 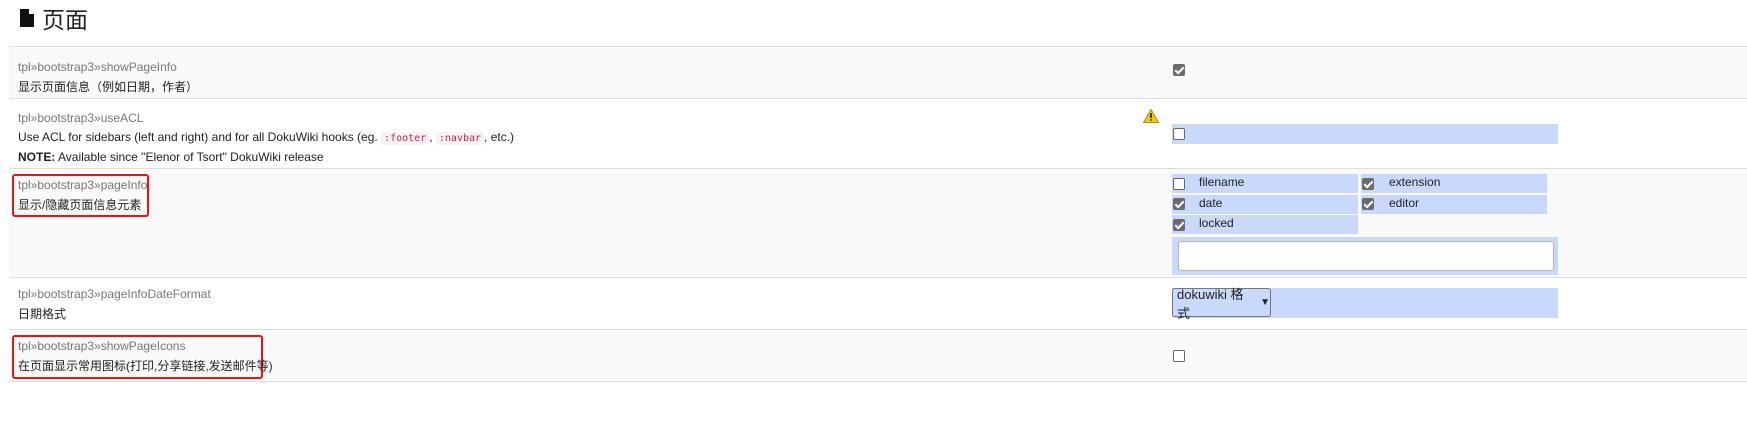 I want to click on setting-key: tpl»bootstrap3»pageInfo, so click(x=83, y=185).